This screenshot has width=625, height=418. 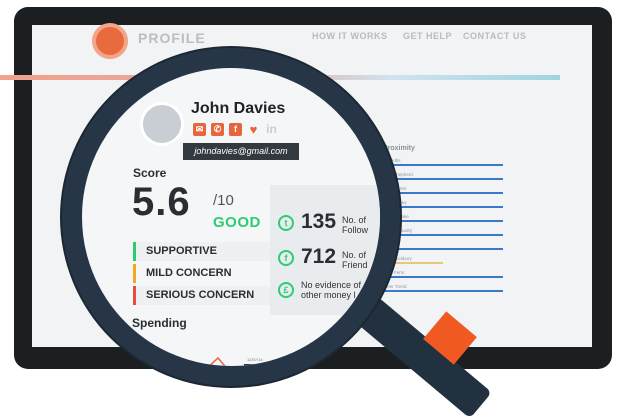 I want to click on proximity-row: Harold Gaudry, so click(x=443, y=232).